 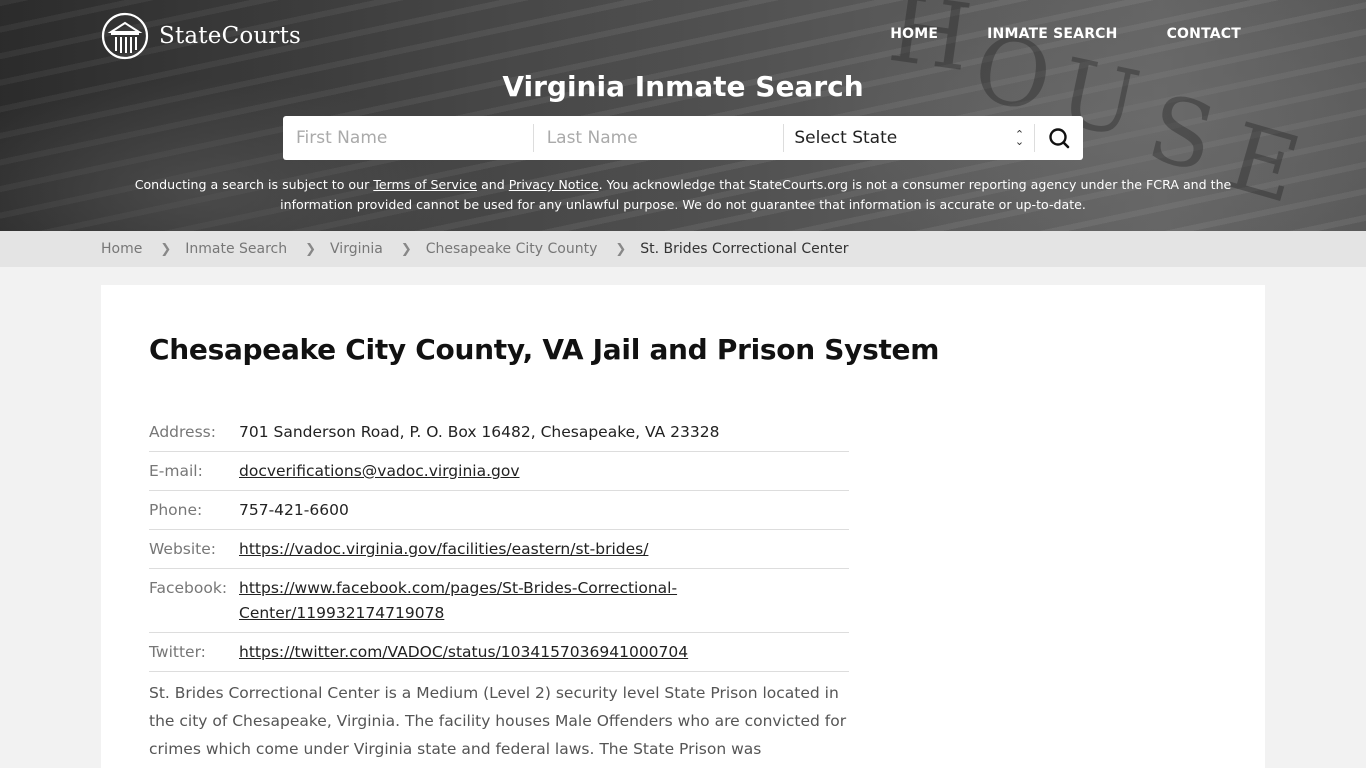 I want to click on main-nav: HOME INMATE SEARCH CONTACT, so click(x=1041, y=34).